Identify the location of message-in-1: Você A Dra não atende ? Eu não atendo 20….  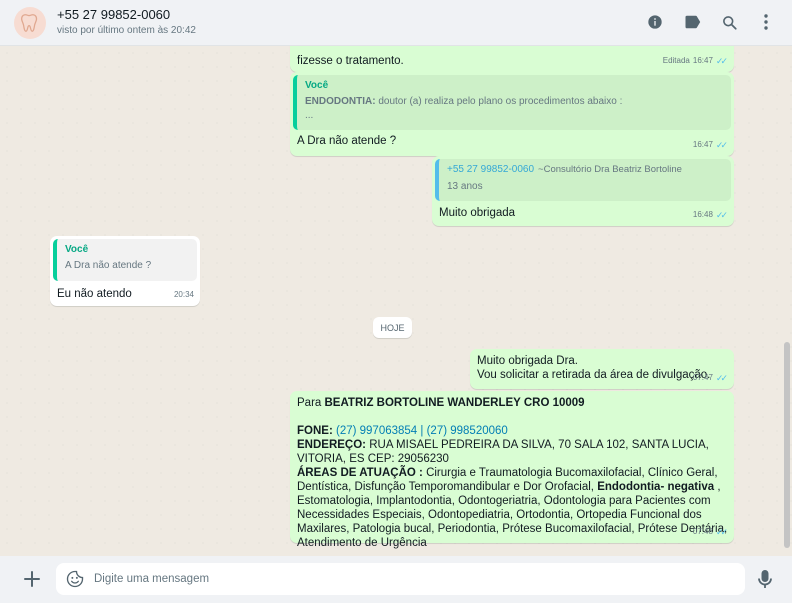
(125, 271).